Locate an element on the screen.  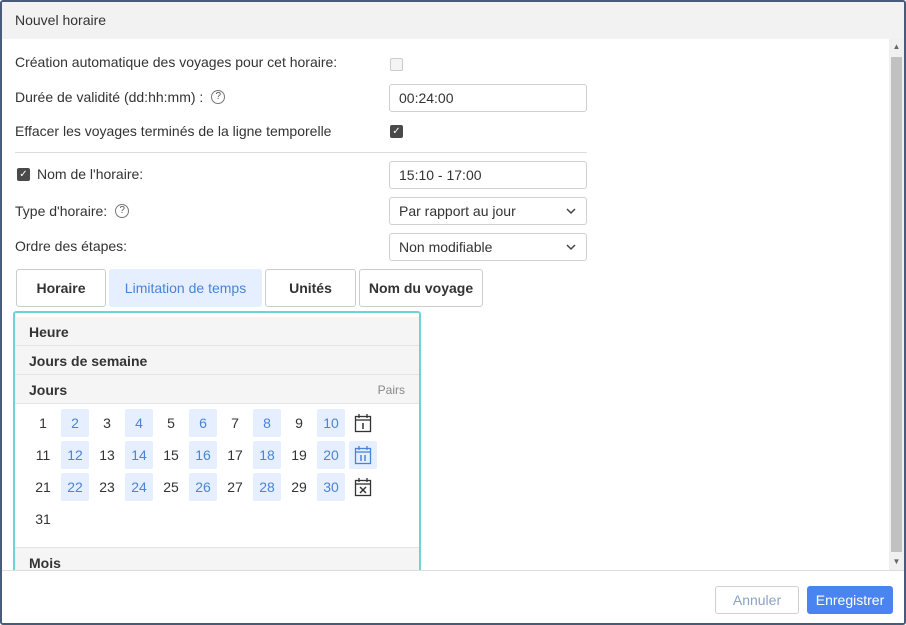
day-15: 15 is located at coordinates (171, 455).